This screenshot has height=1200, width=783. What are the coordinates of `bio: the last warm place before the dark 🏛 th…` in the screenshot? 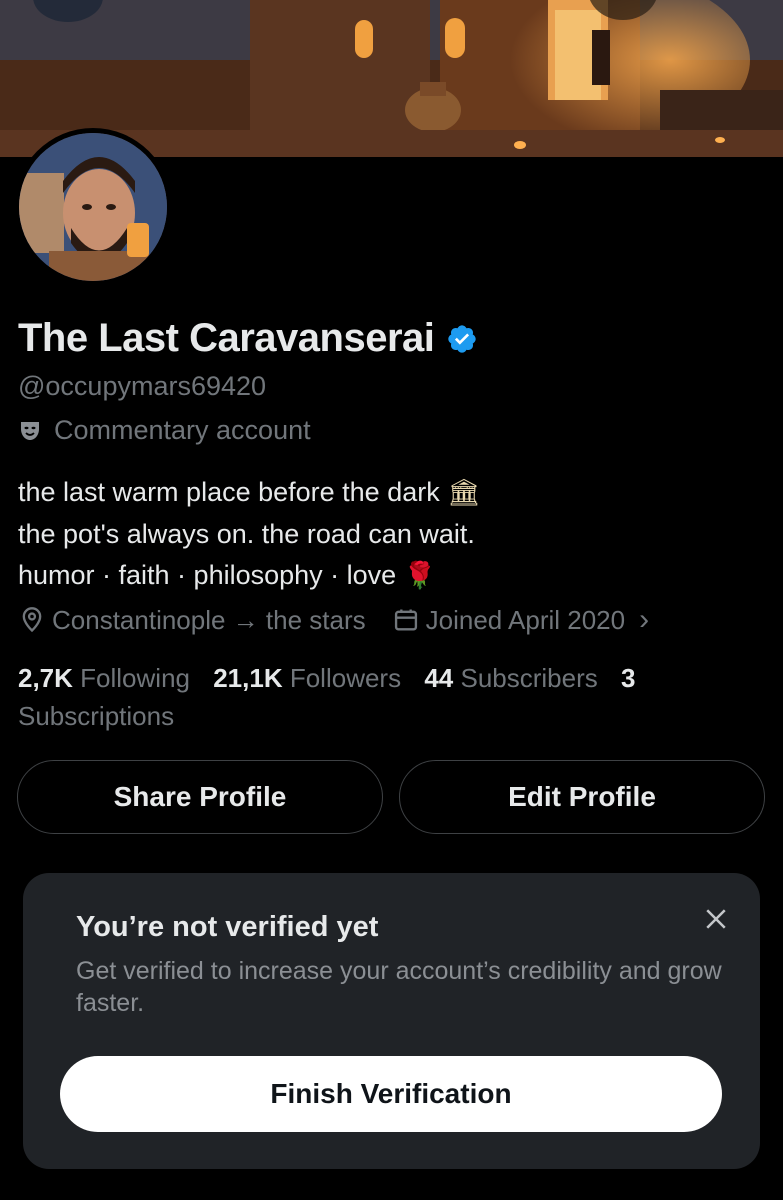 It's located at (249, 534).